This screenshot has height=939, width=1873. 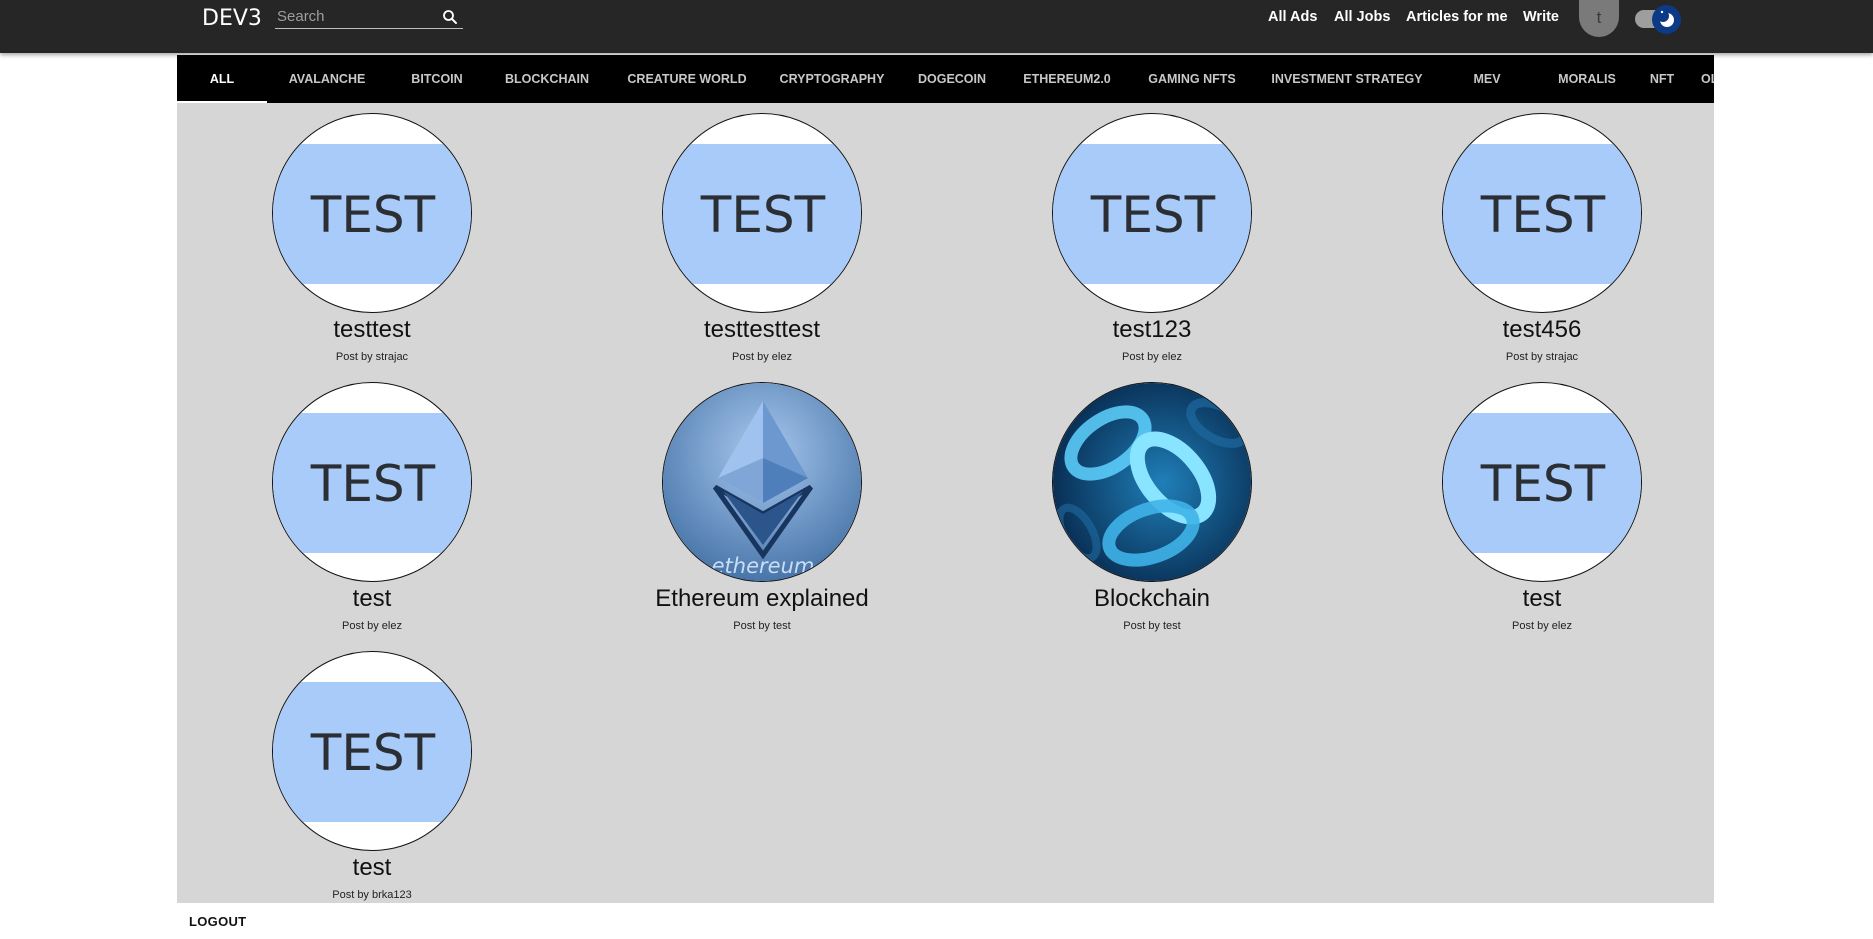 I want to click on nav-write: Write, so click(x=1541, y=17).